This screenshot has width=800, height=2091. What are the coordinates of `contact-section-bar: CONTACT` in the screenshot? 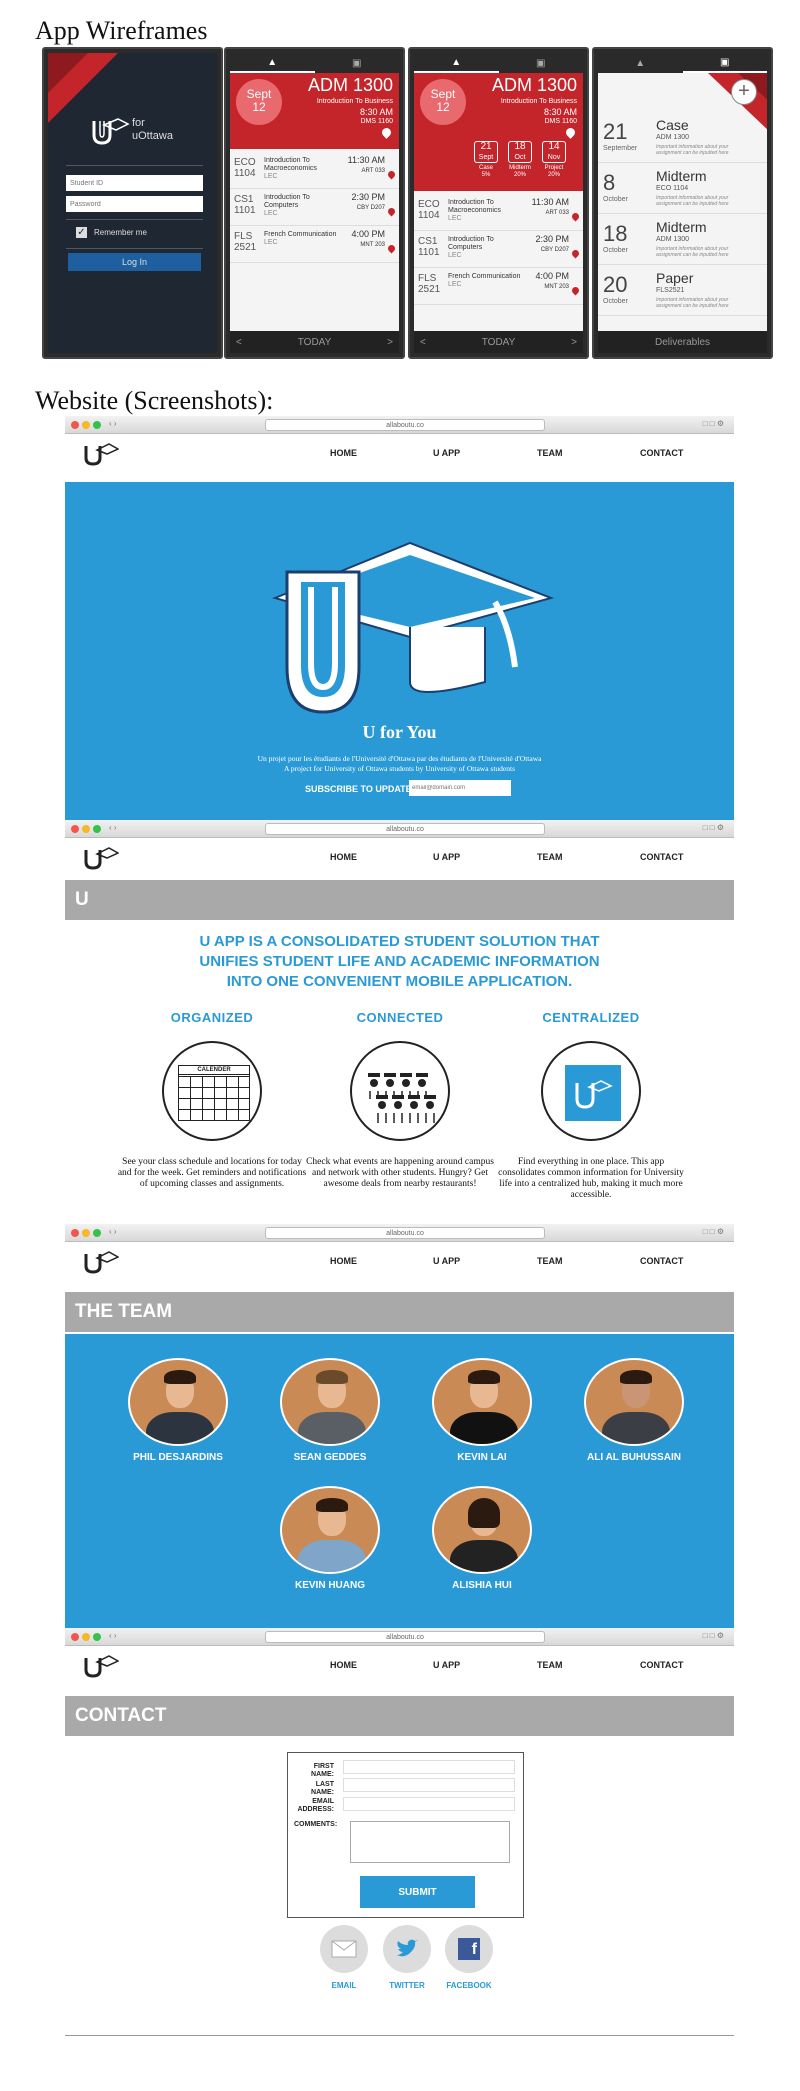 It's located at (399, 1716).